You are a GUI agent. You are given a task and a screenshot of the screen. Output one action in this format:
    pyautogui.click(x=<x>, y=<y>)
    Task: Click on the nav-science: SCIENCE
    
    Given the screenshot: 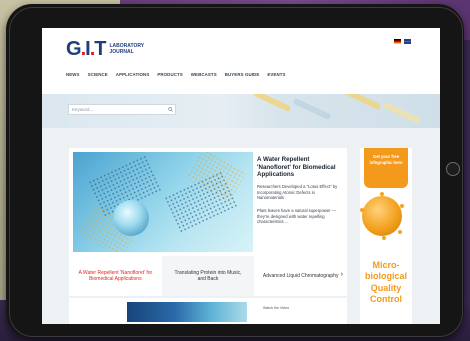 What is the action you would take?
    pyautogui.click(x=98, y=74)
    